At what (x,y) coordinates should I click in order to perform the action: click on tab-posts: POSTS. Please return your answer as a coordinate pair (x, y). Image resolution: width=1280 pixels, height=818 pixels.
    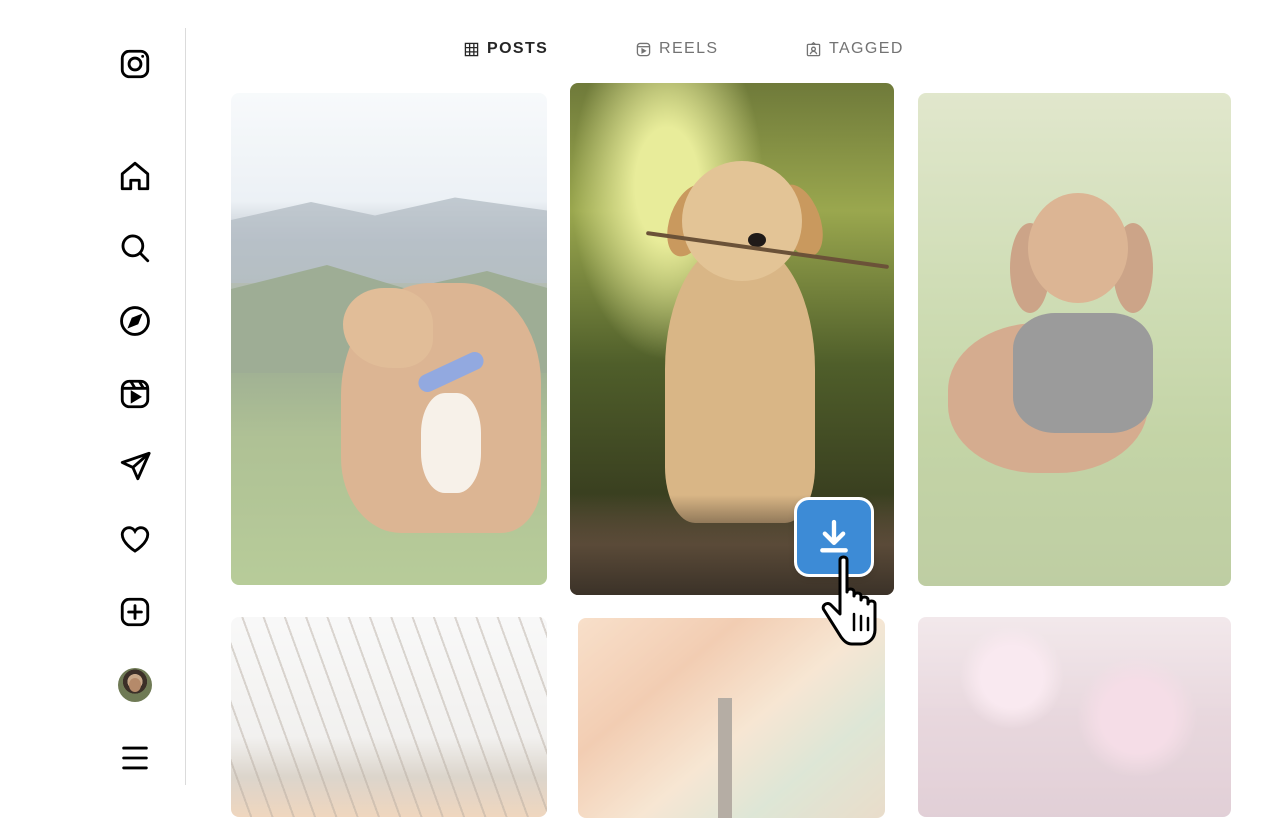
    Looking at the image, I should click on (506, 49).